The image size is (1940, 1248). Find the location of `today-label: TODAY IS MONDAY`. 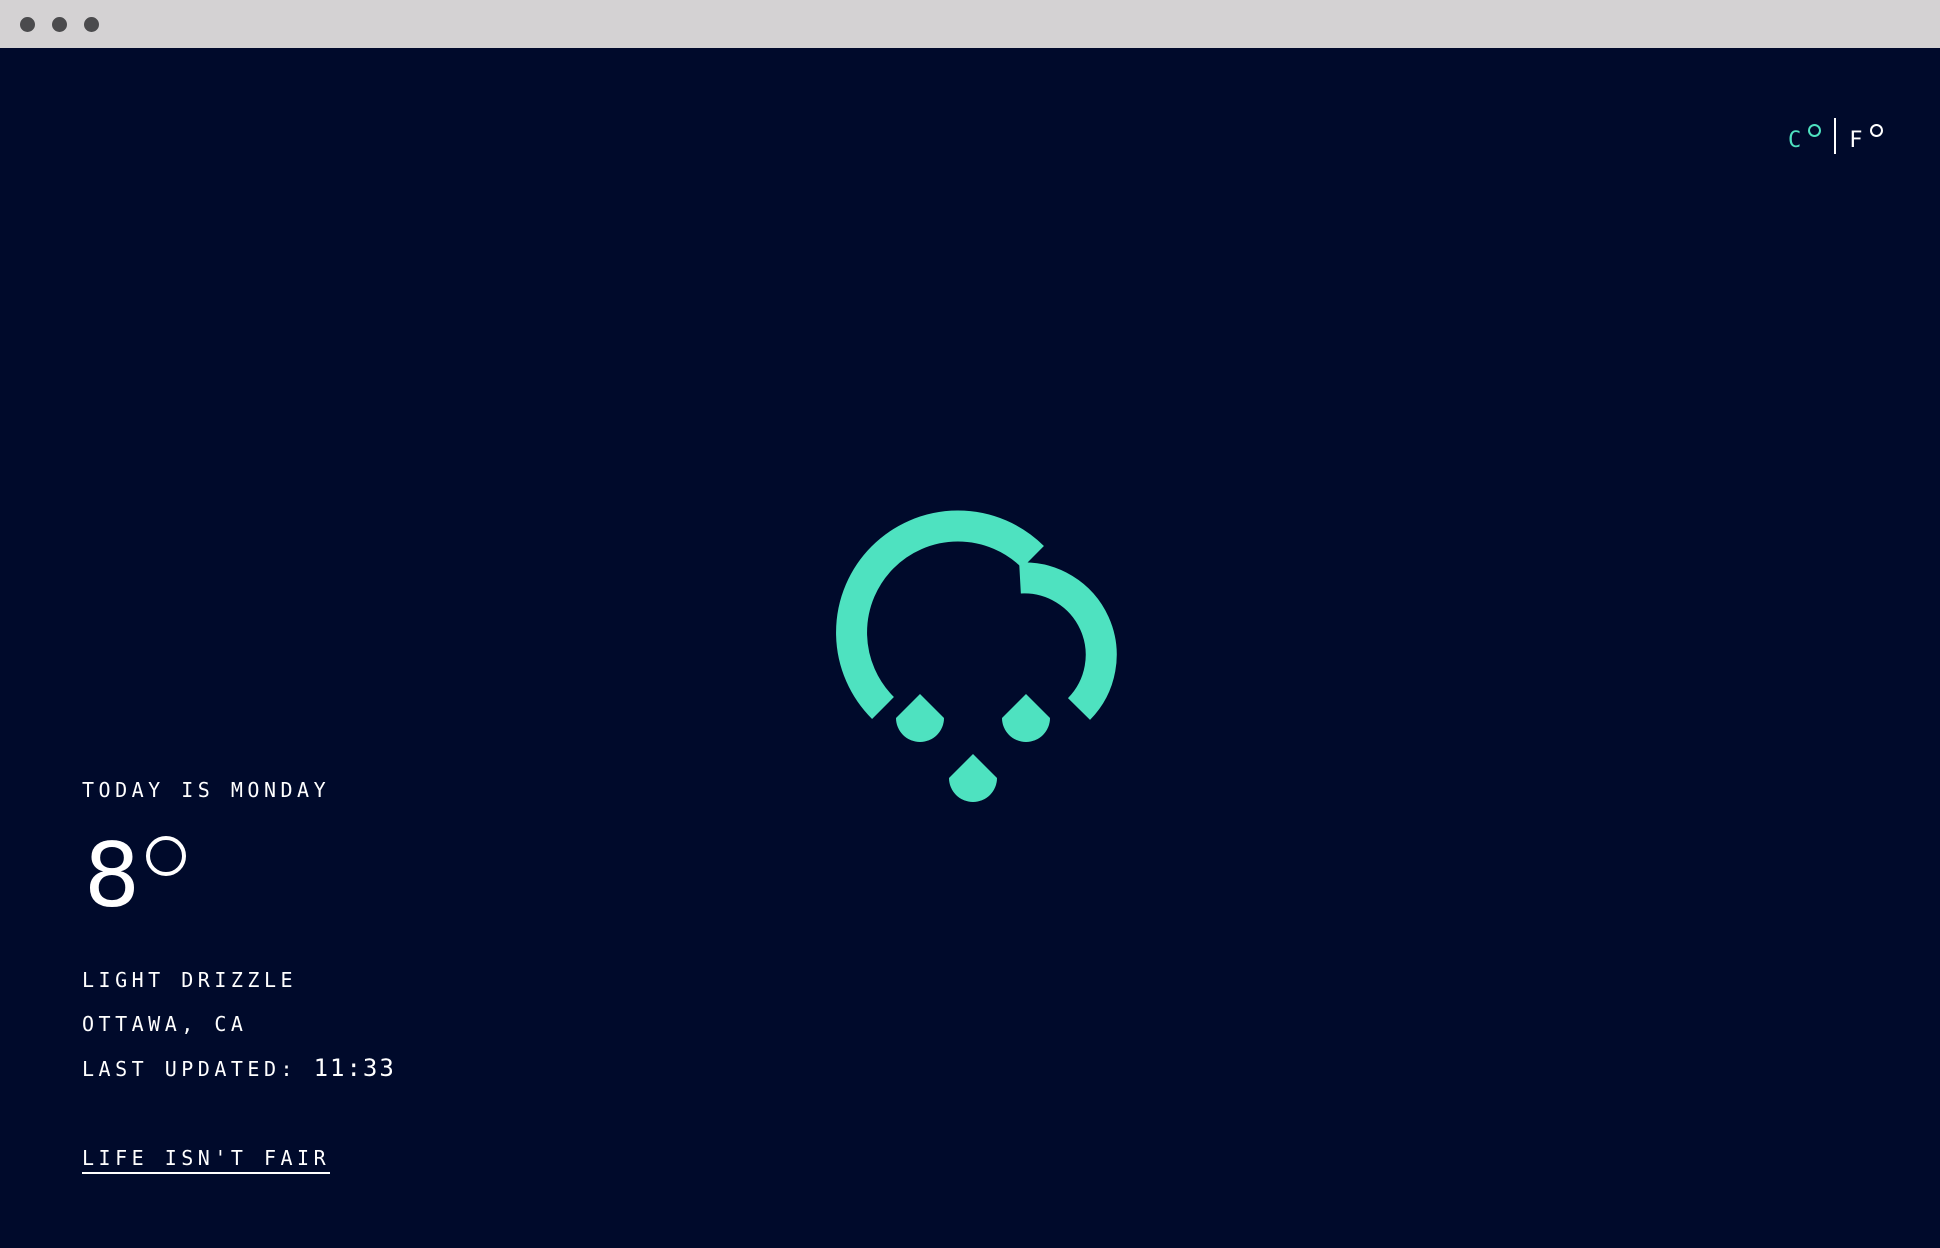

today-label: TODAY IS MONDAY is located at coordinates (206, 790).